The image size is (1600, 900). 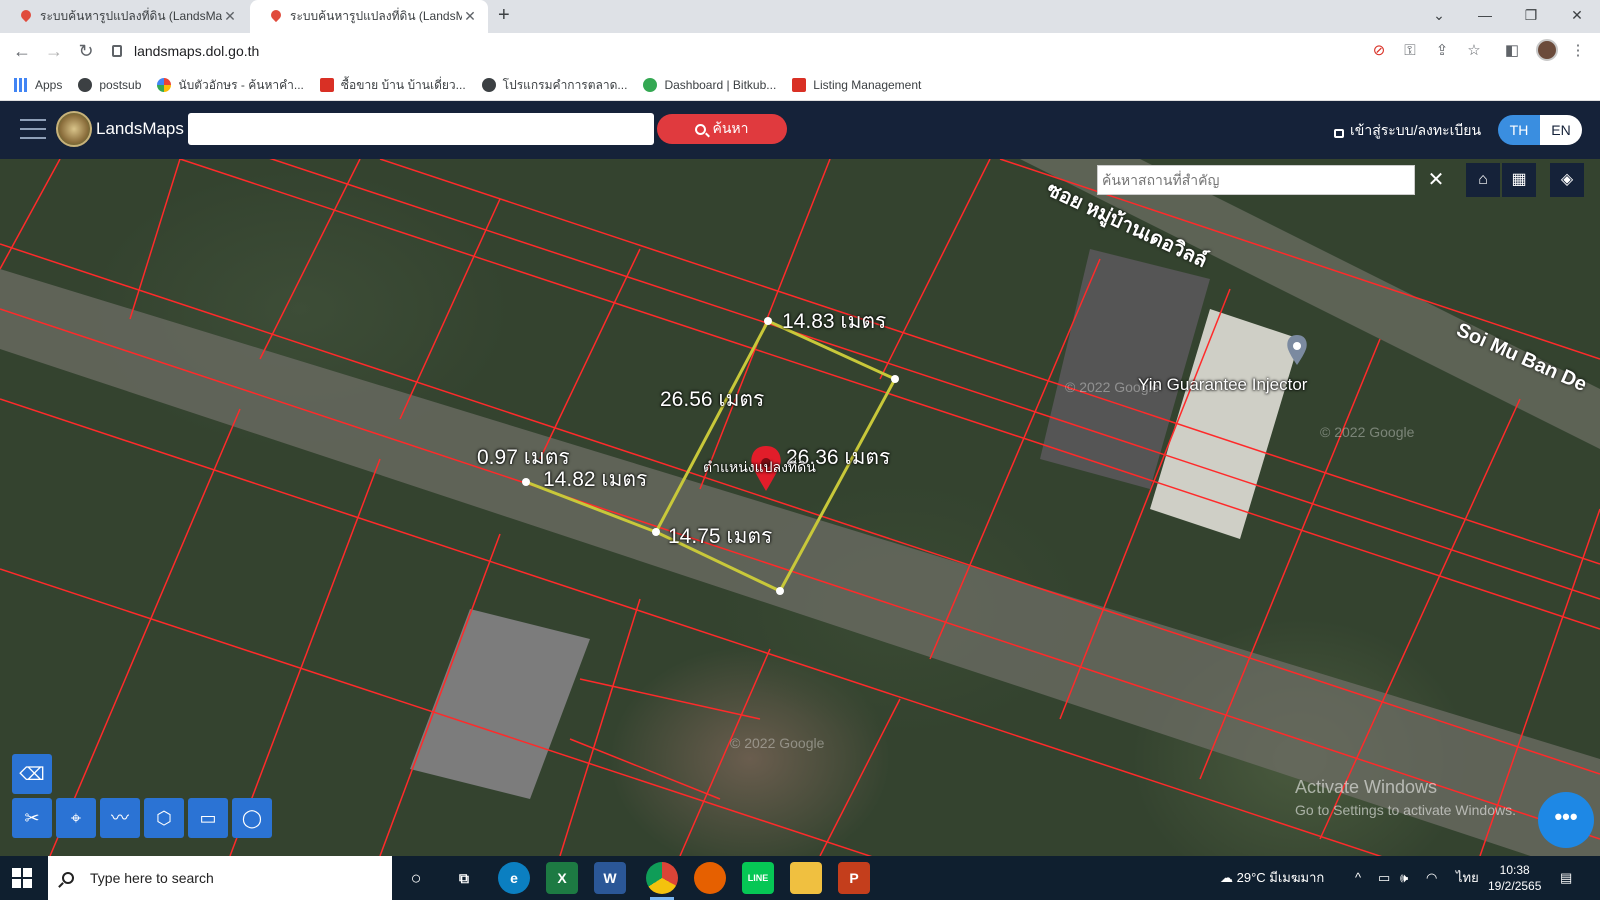 What do you see at coordinates (76, 818) in the screenshot?
I see `pin-tool-icon: ⌖` at bounding box center [76, 818].